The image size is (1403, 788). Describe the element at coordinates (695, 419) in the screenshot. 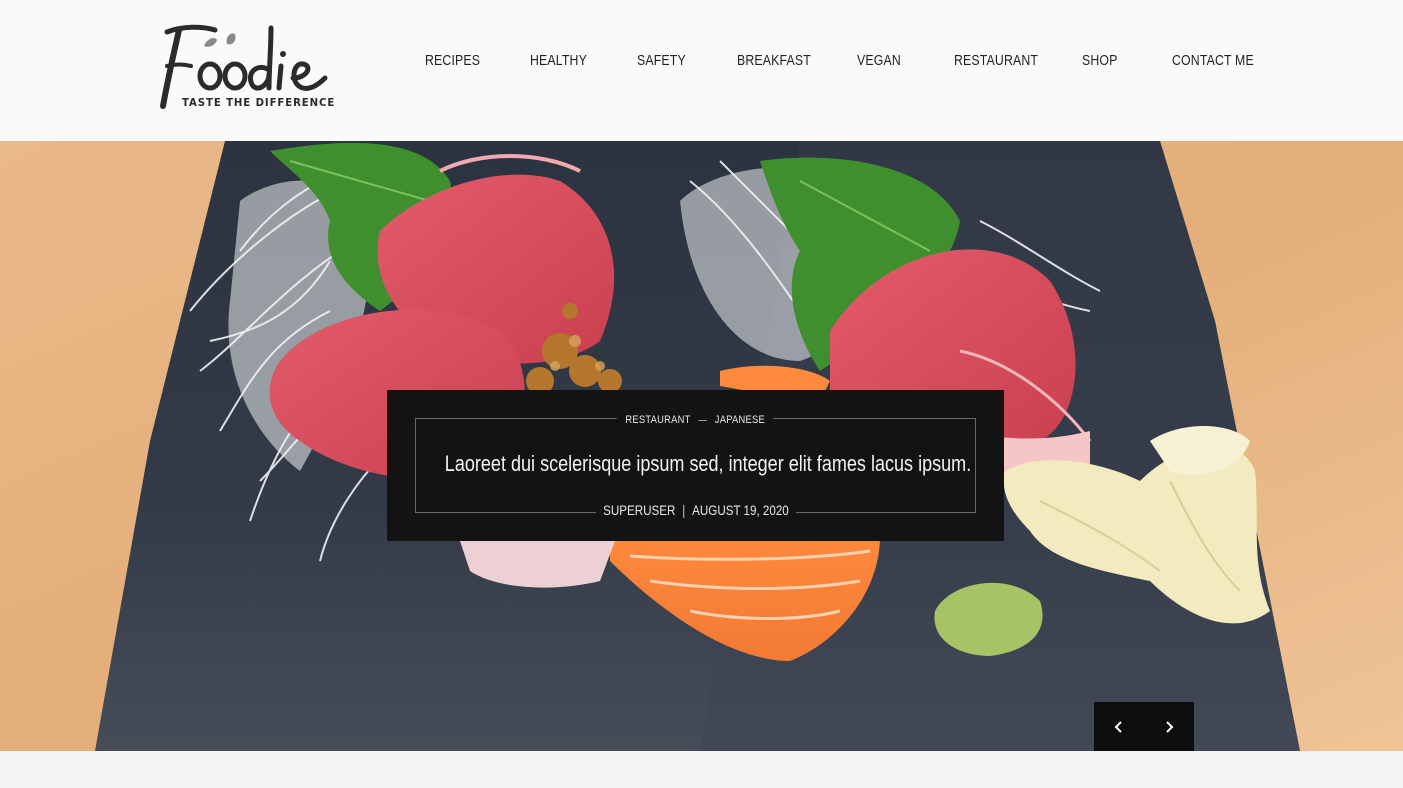

I see `slide-categories: RESTAURANT JAPANESE` at that location.